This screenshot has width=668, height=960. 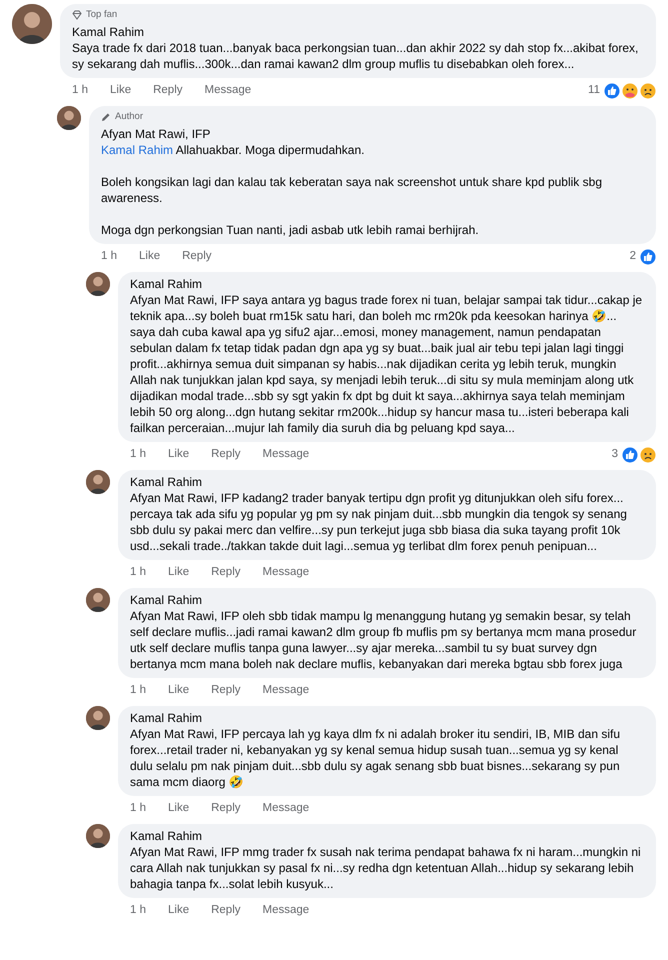 I want to click on author-name: Afyan Mat Rawi, IFP, so click(x=372, y=134).